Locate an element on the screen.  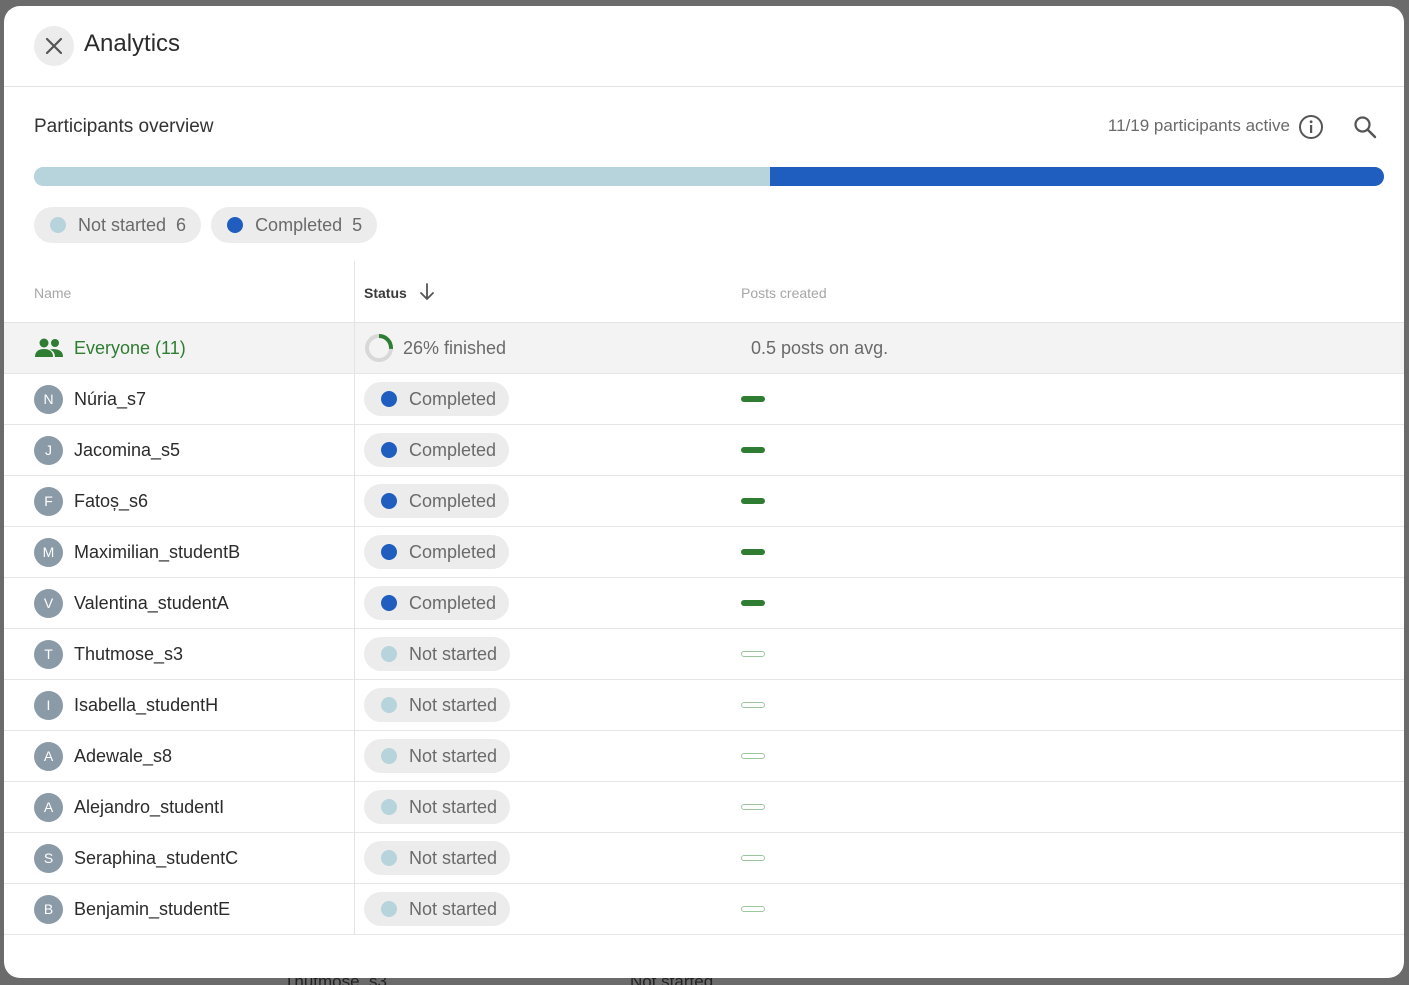
legend-chip-not-started: Not started 6 is located at coordinates (118, 225).